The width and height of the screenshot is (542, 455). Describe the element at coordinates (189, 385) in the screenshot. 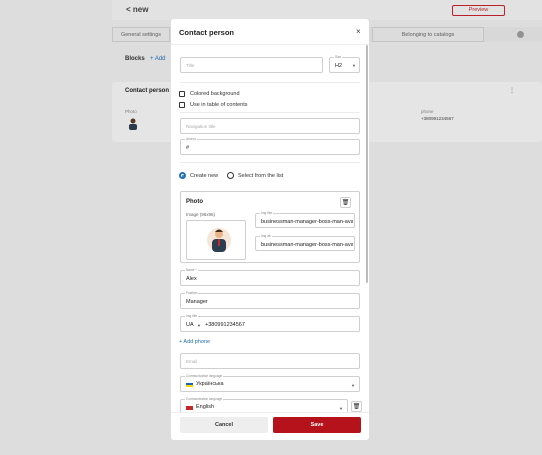

I see `flag-ua-icon` at that location.